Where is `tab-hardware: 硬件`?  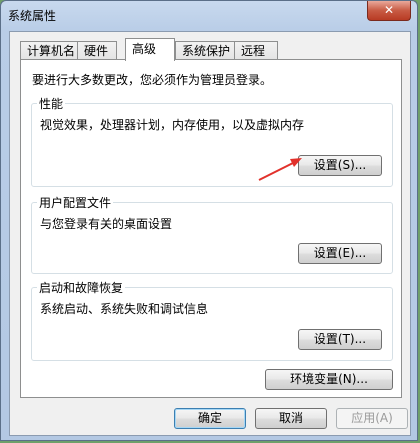
tab-hardware: 硬件 is located at coordinates (97, 50).